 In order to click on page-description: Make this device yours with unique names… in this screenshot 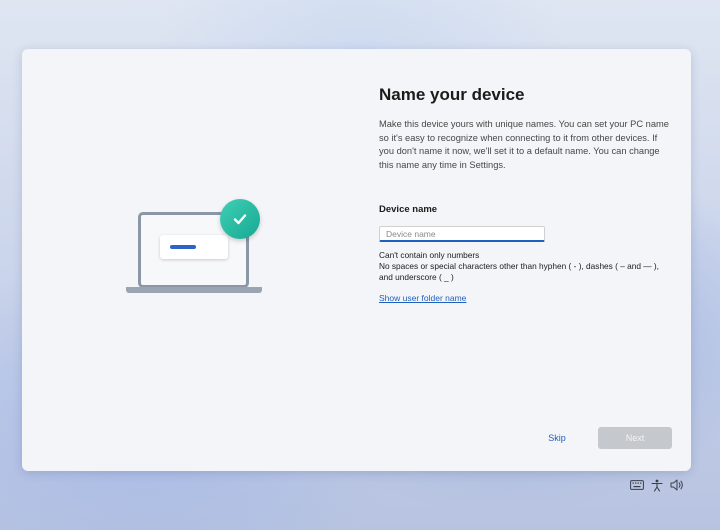, I will do `click(524, 144)`.